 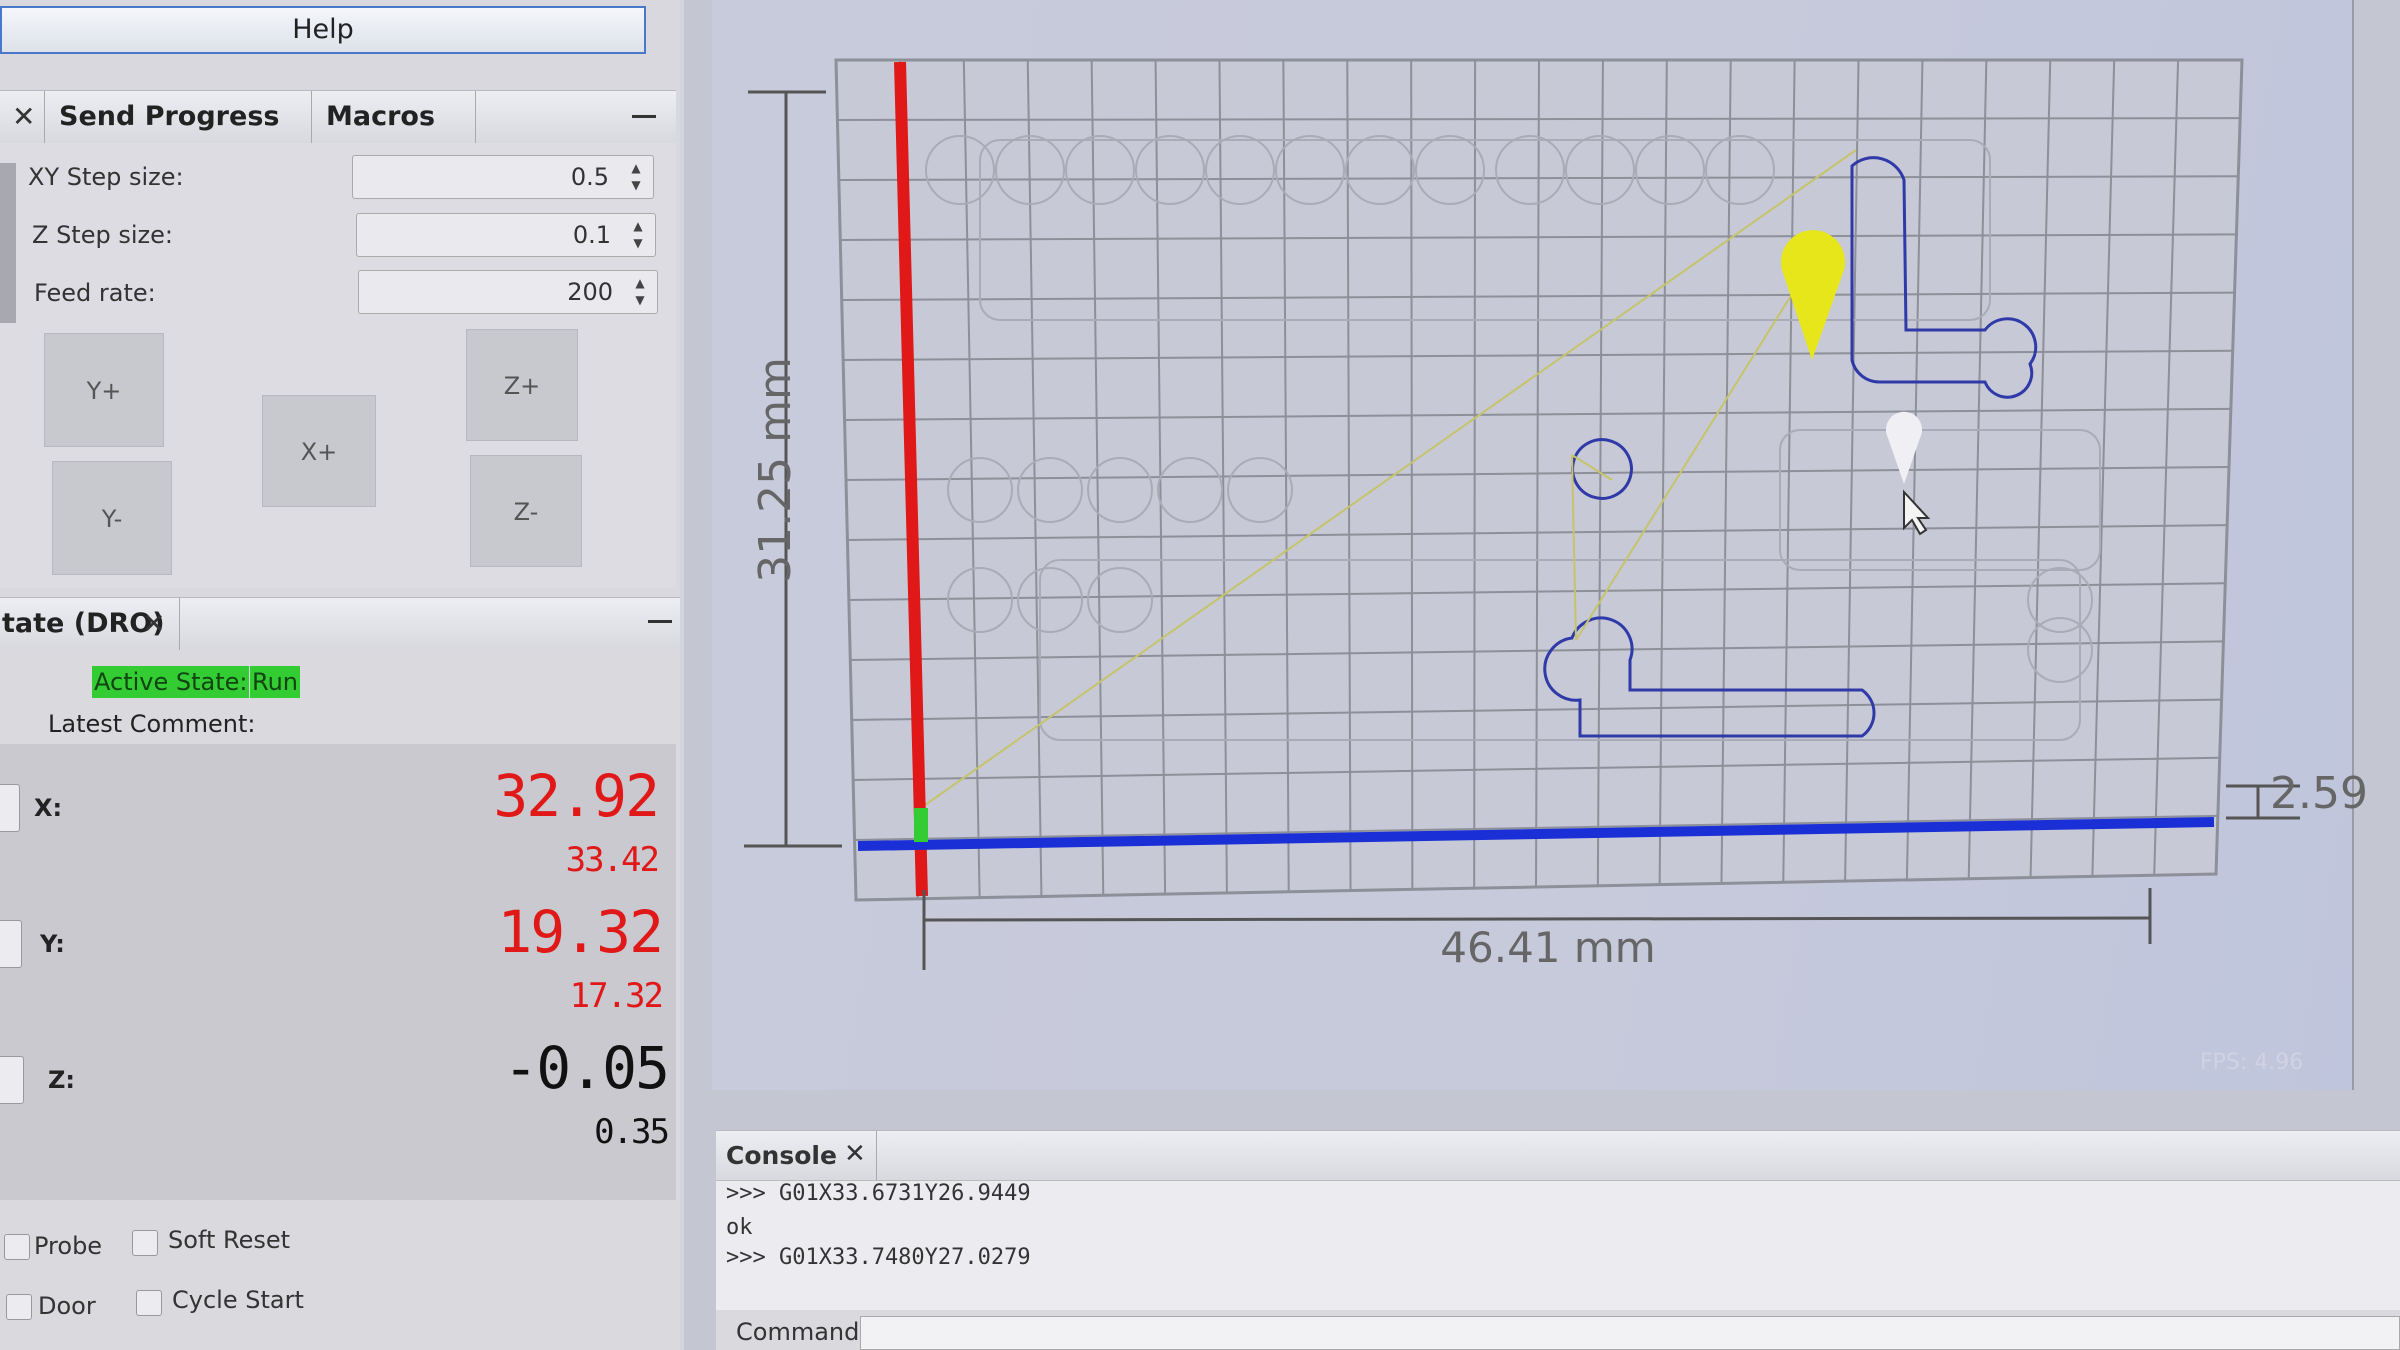 What do you see at coordinates (878, 1257) in the screenshot?
I see `console-line: >>> G01X33.7480Y27.0279` at bounding box center [878, 1257].